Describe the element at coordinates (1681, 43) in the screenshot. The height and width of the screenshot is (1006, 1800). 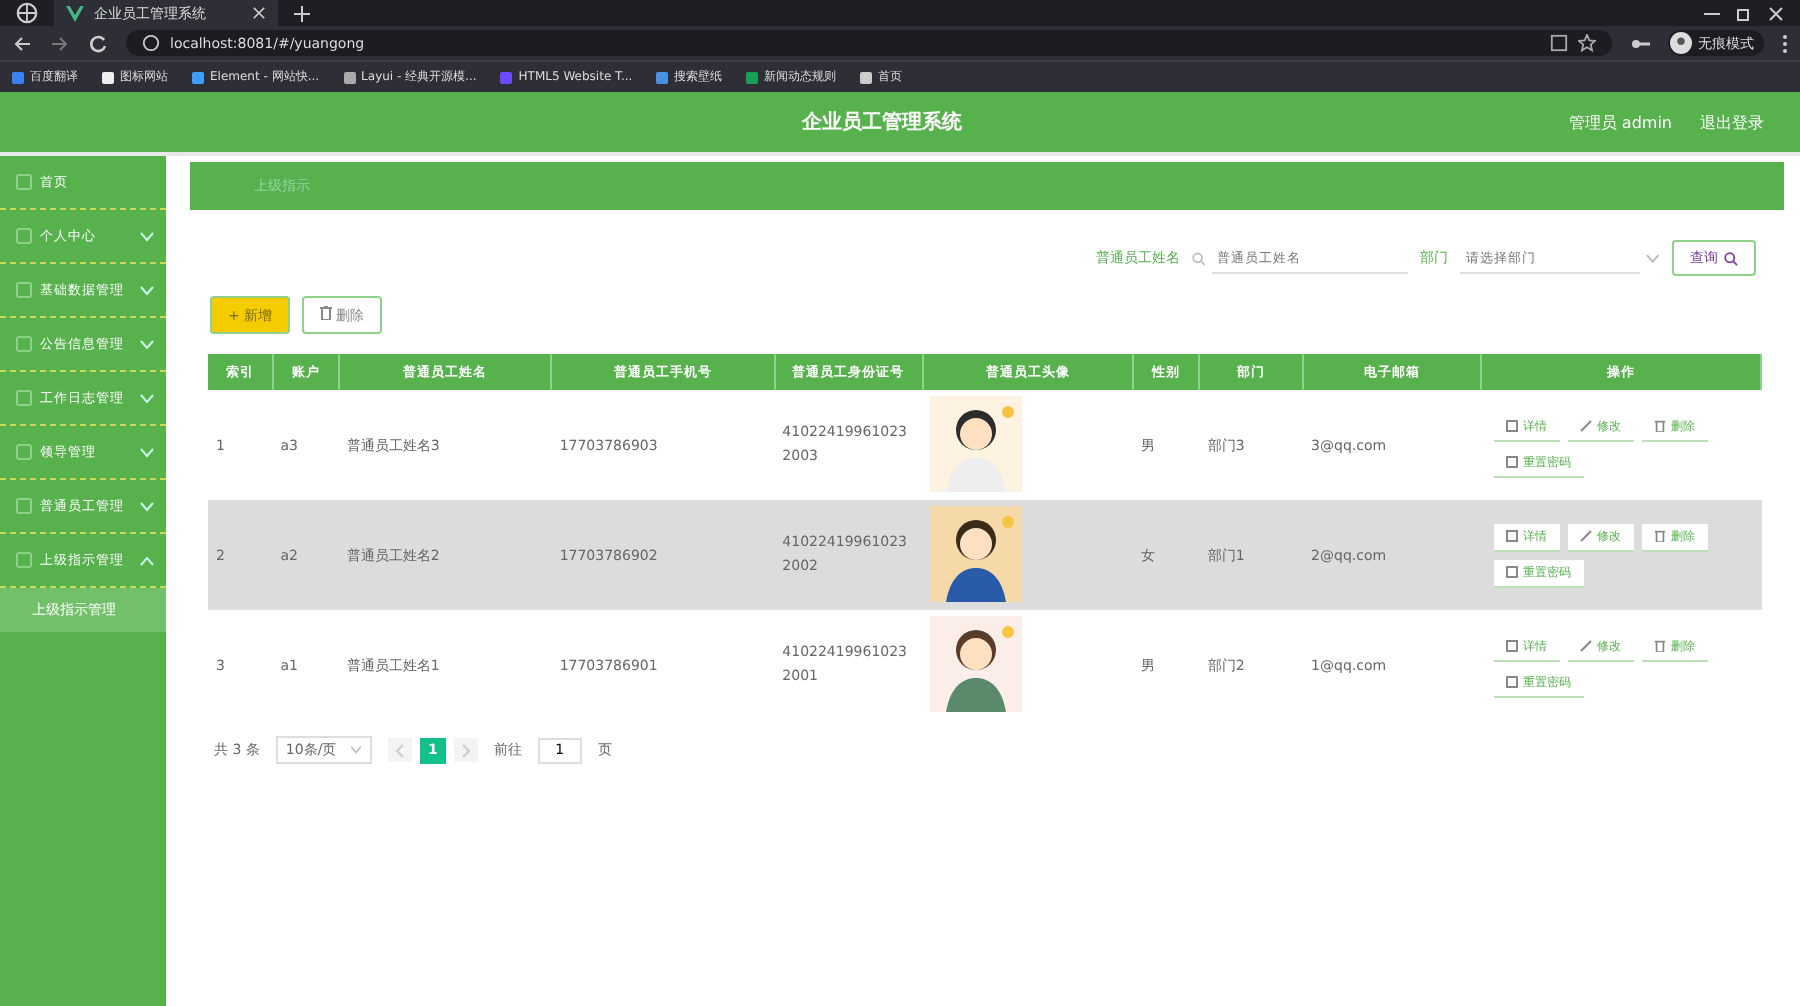
I see `avatar-icon` at that location.